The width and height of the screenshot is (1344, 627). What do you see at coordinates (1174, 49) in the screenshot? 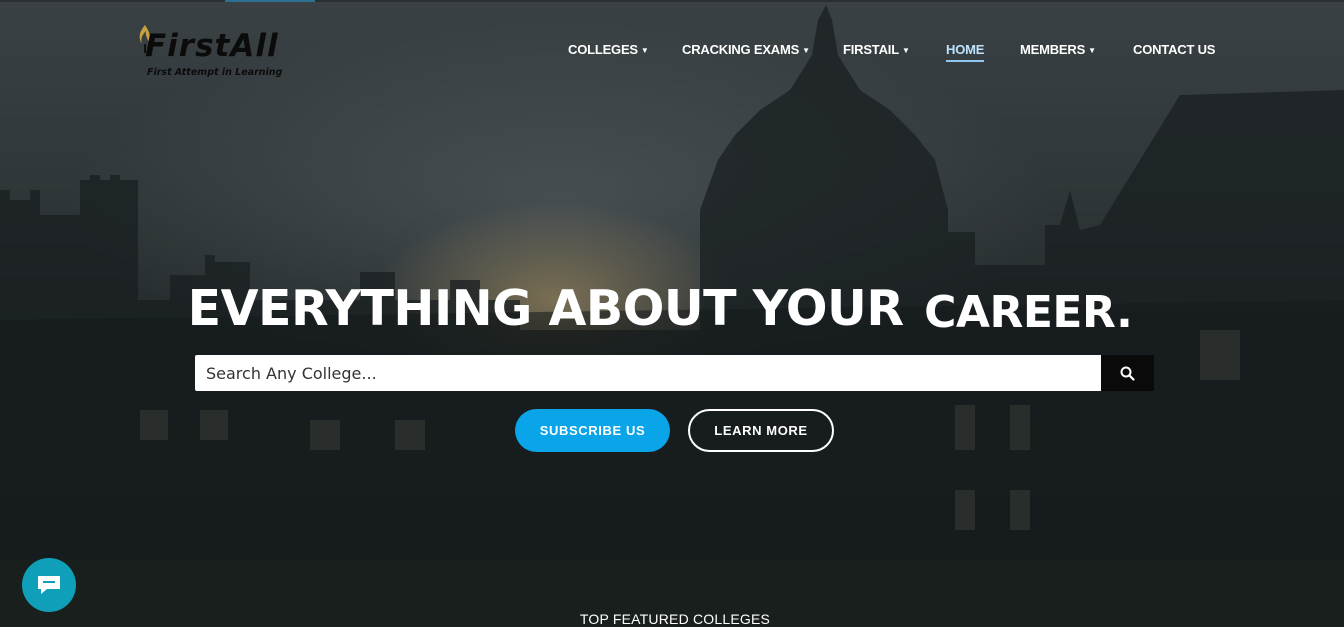
I see `nav-item-contact-us: CONTACT US` at bounding box center [1174, 49].